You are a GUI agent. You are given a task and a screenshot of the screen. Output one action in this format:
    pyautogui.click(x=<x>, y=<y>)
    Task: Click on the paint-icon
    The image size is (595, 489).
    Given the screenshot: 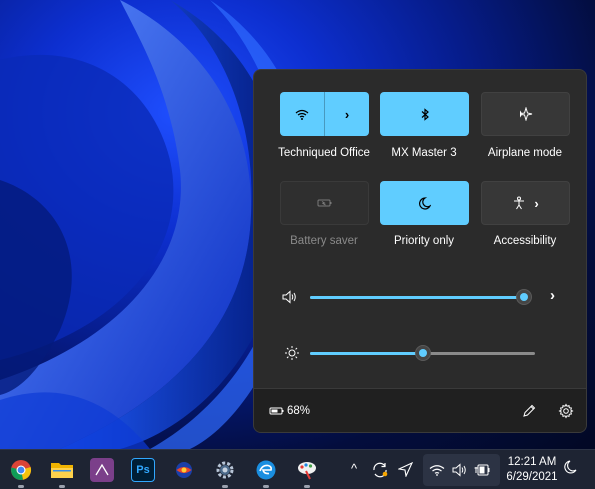 What is the action you would take?
    pyautogui.click(x=307, y=470)
    